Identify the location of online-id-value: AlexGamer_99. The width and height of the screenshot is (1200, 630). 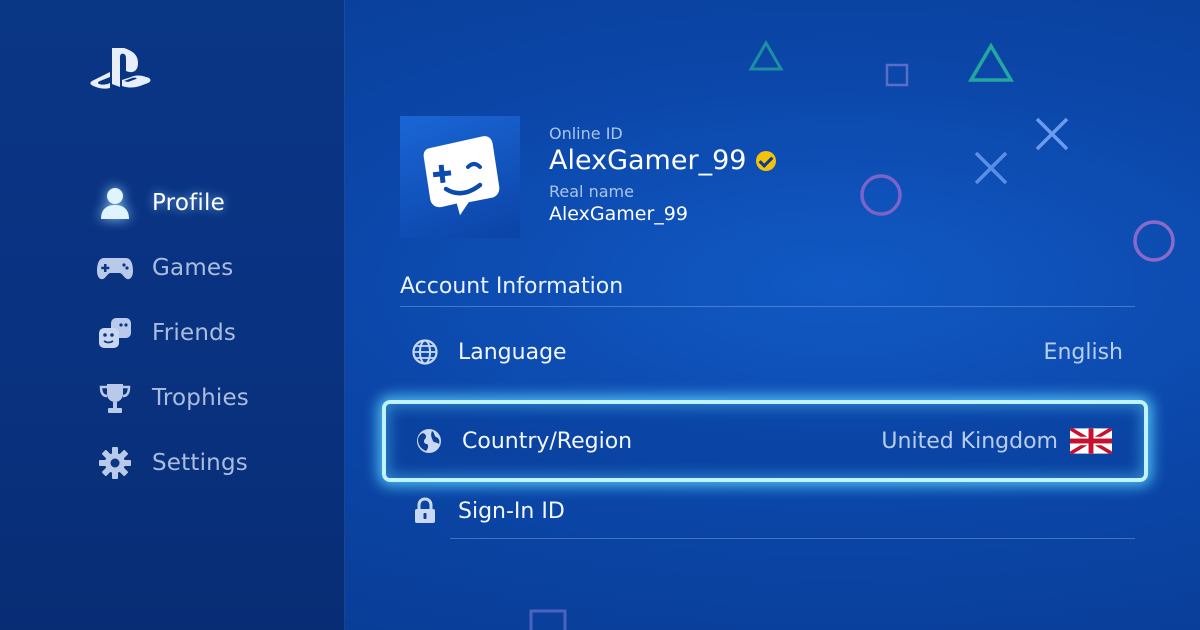
(648, 160).